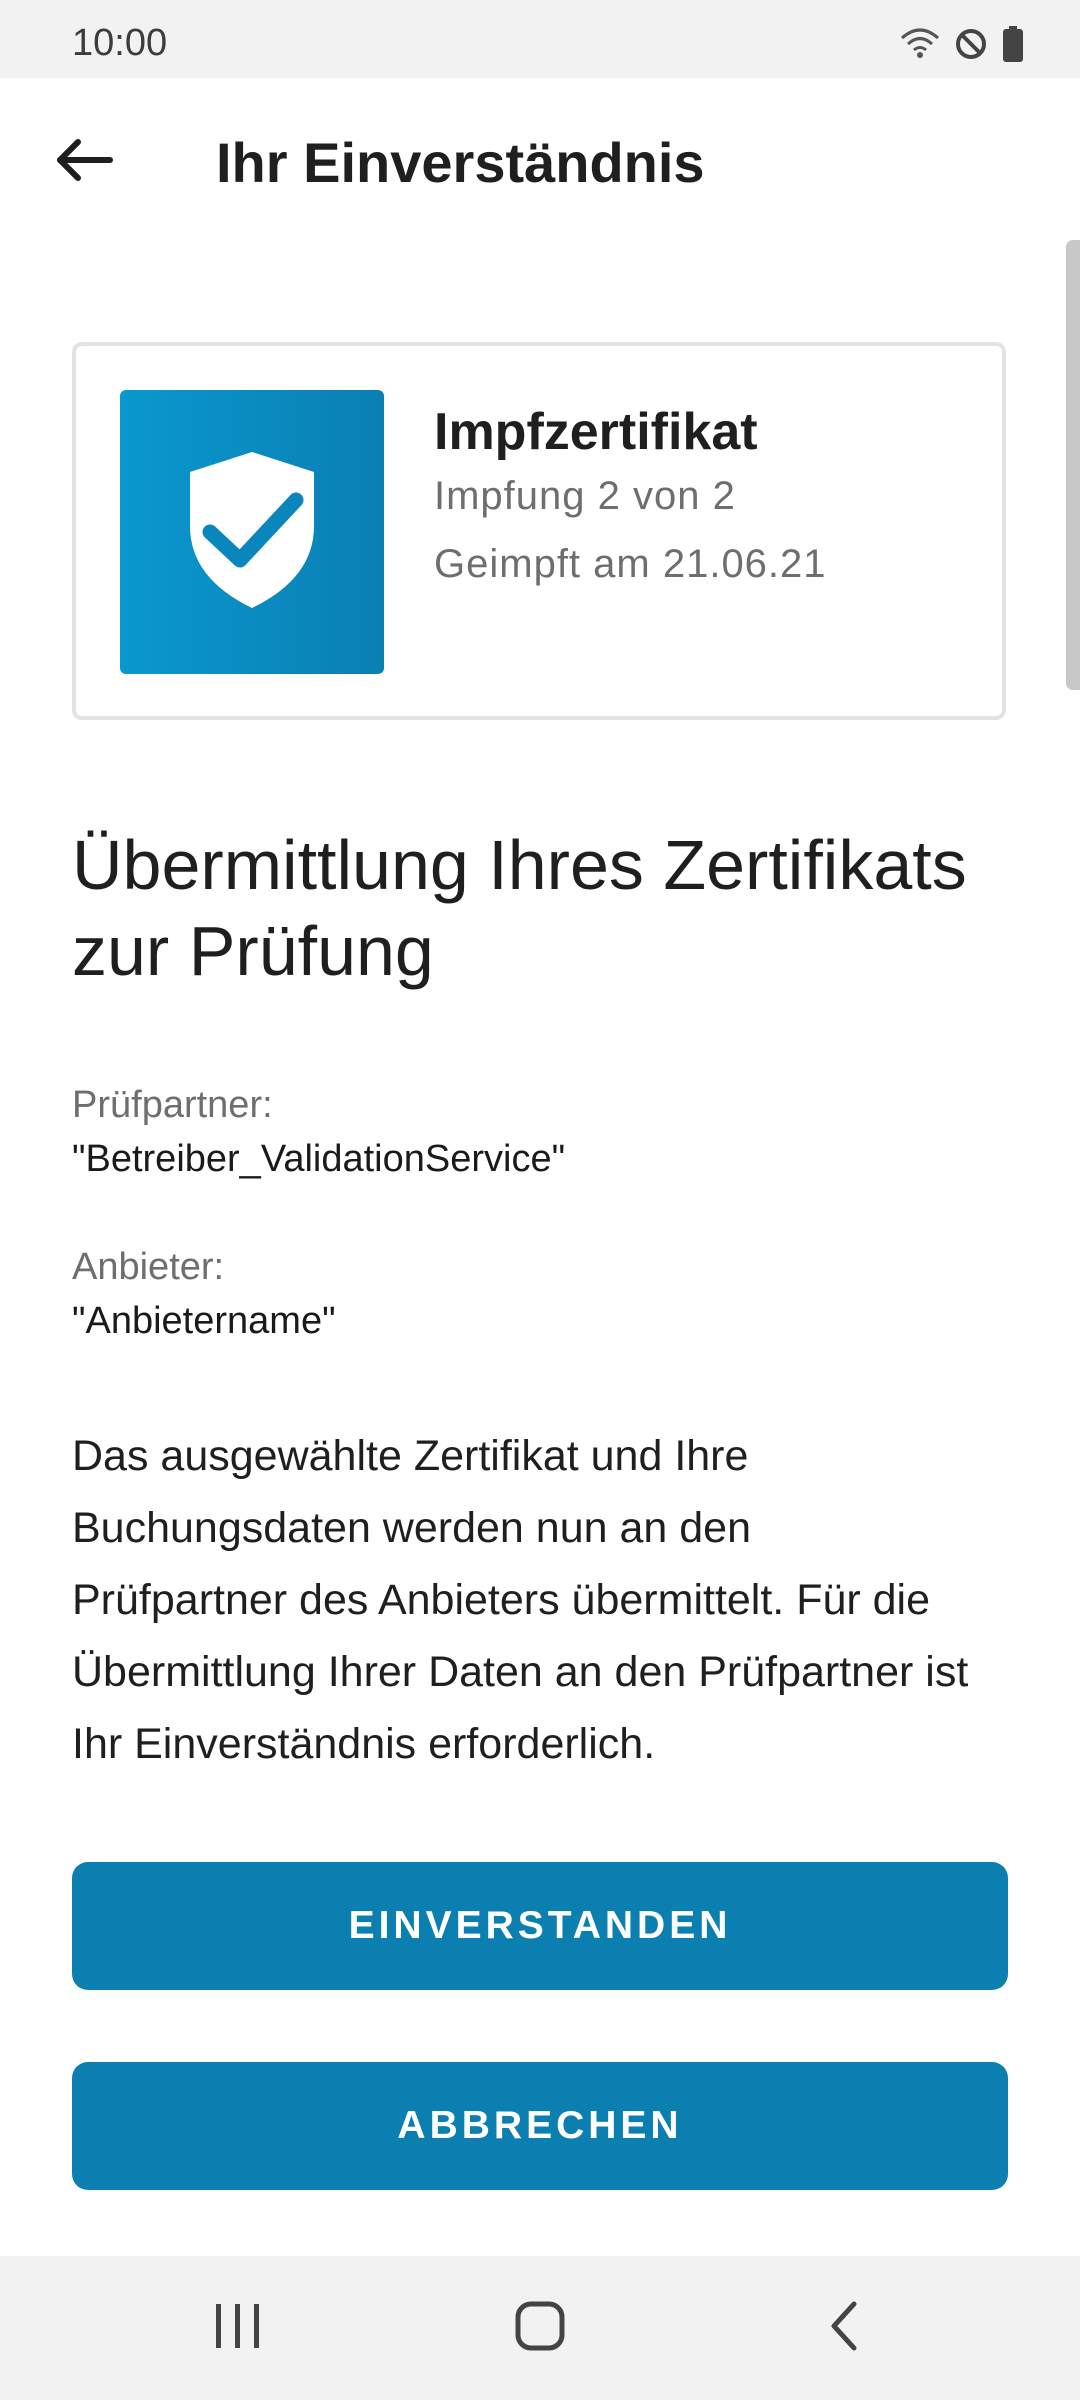  Describe the element at coordinates (120, 43) in the screenshot. I see `status-time: 10:00` at that location.